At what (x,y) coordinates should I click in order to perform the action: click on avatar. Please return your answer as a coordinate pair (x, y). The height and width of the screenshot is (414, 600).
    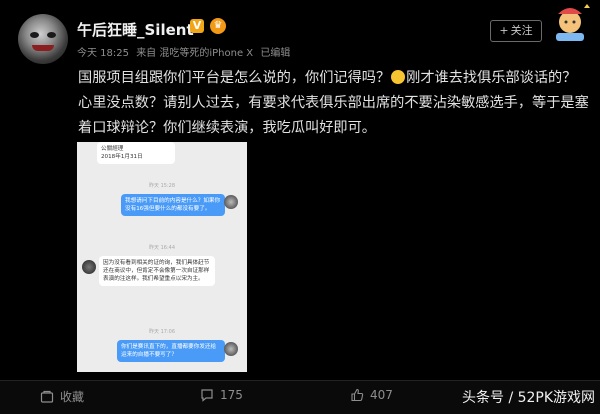
    Looking at the image, I should click on (43, 39).